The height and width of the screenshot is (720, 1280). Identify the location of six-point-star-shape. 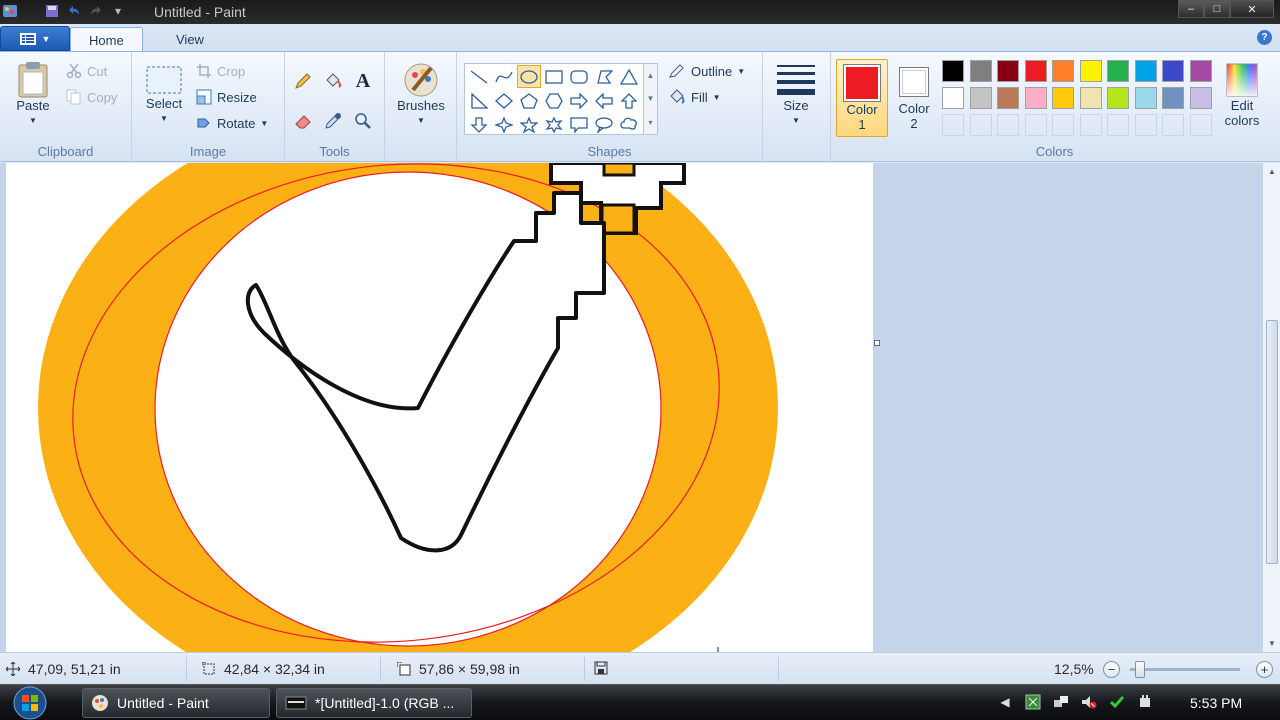
(554, 124).